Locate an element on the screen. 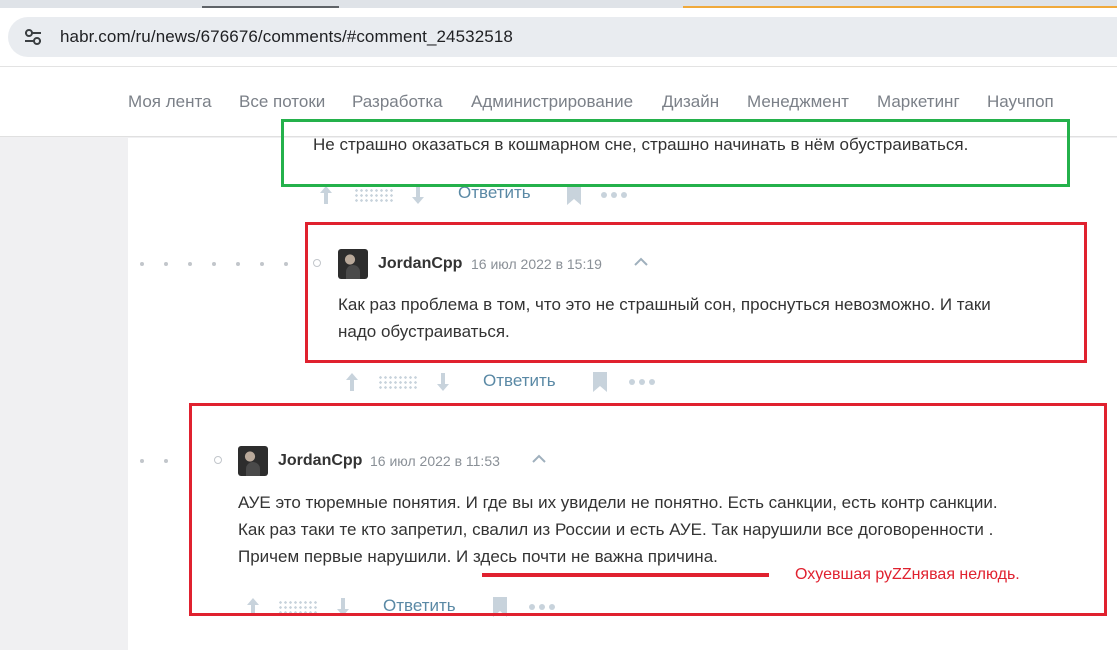  comment-date: 16 июл 2022 в 11:53 is located at coordinates (435, 461).